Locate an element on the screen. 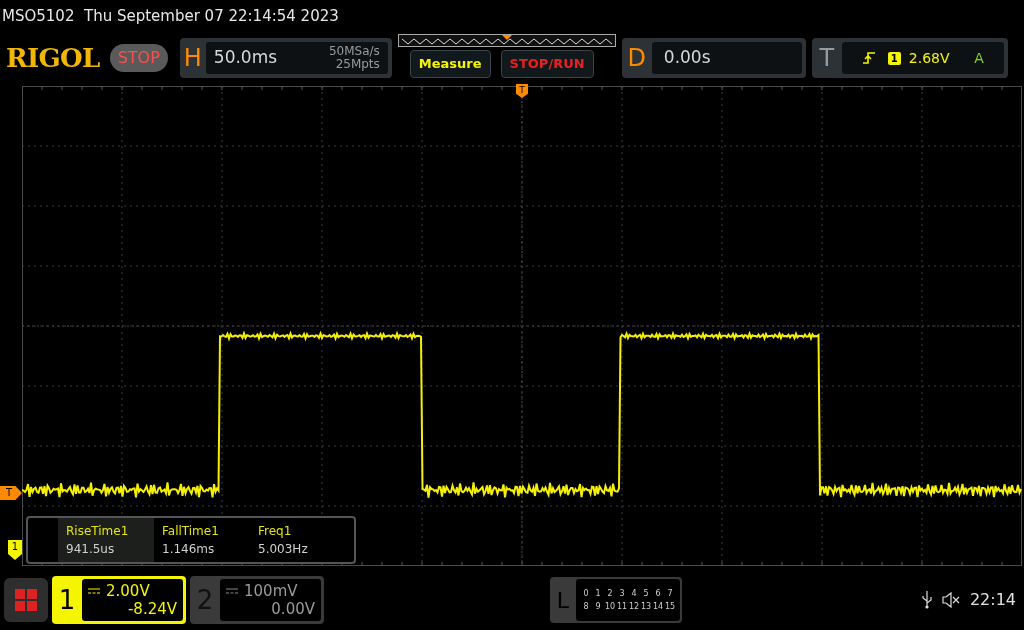 This screenshot has width=1024, height=630. memory-depth: 25Mpts is located at coordinates (357, 64).